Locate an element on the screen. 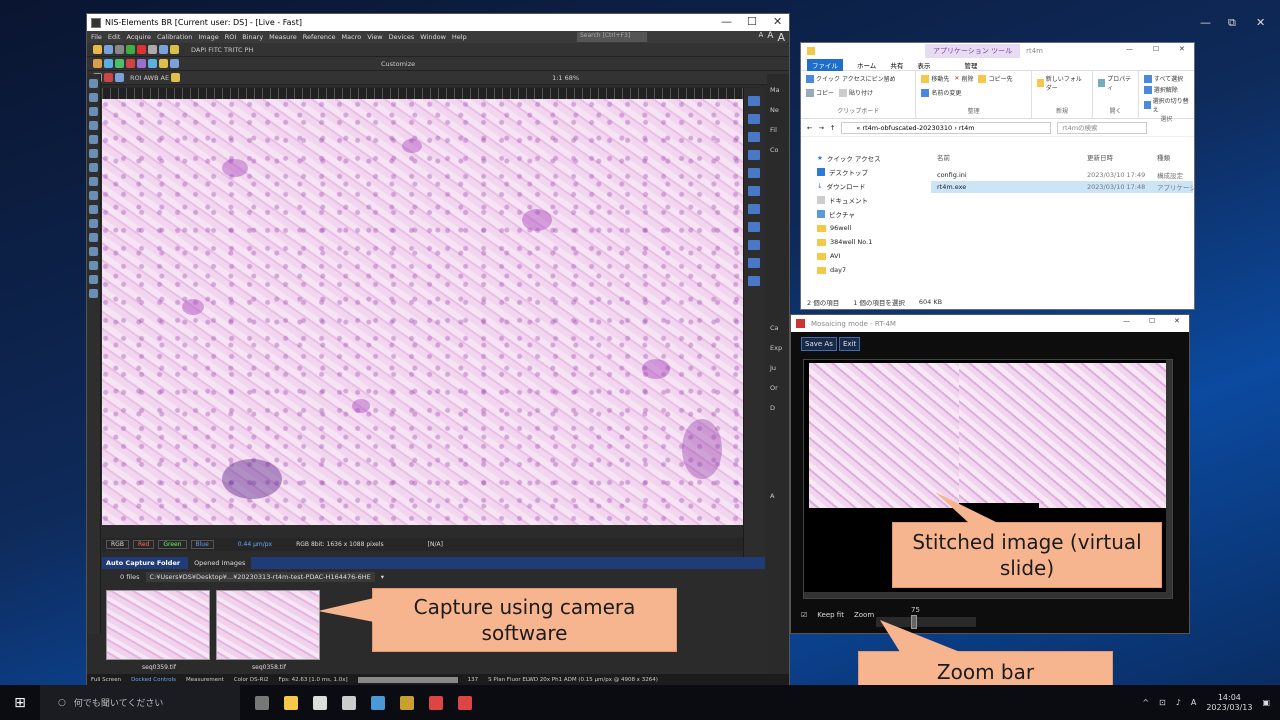  zoom-slider-thumb is located at coordinates (914, 622).